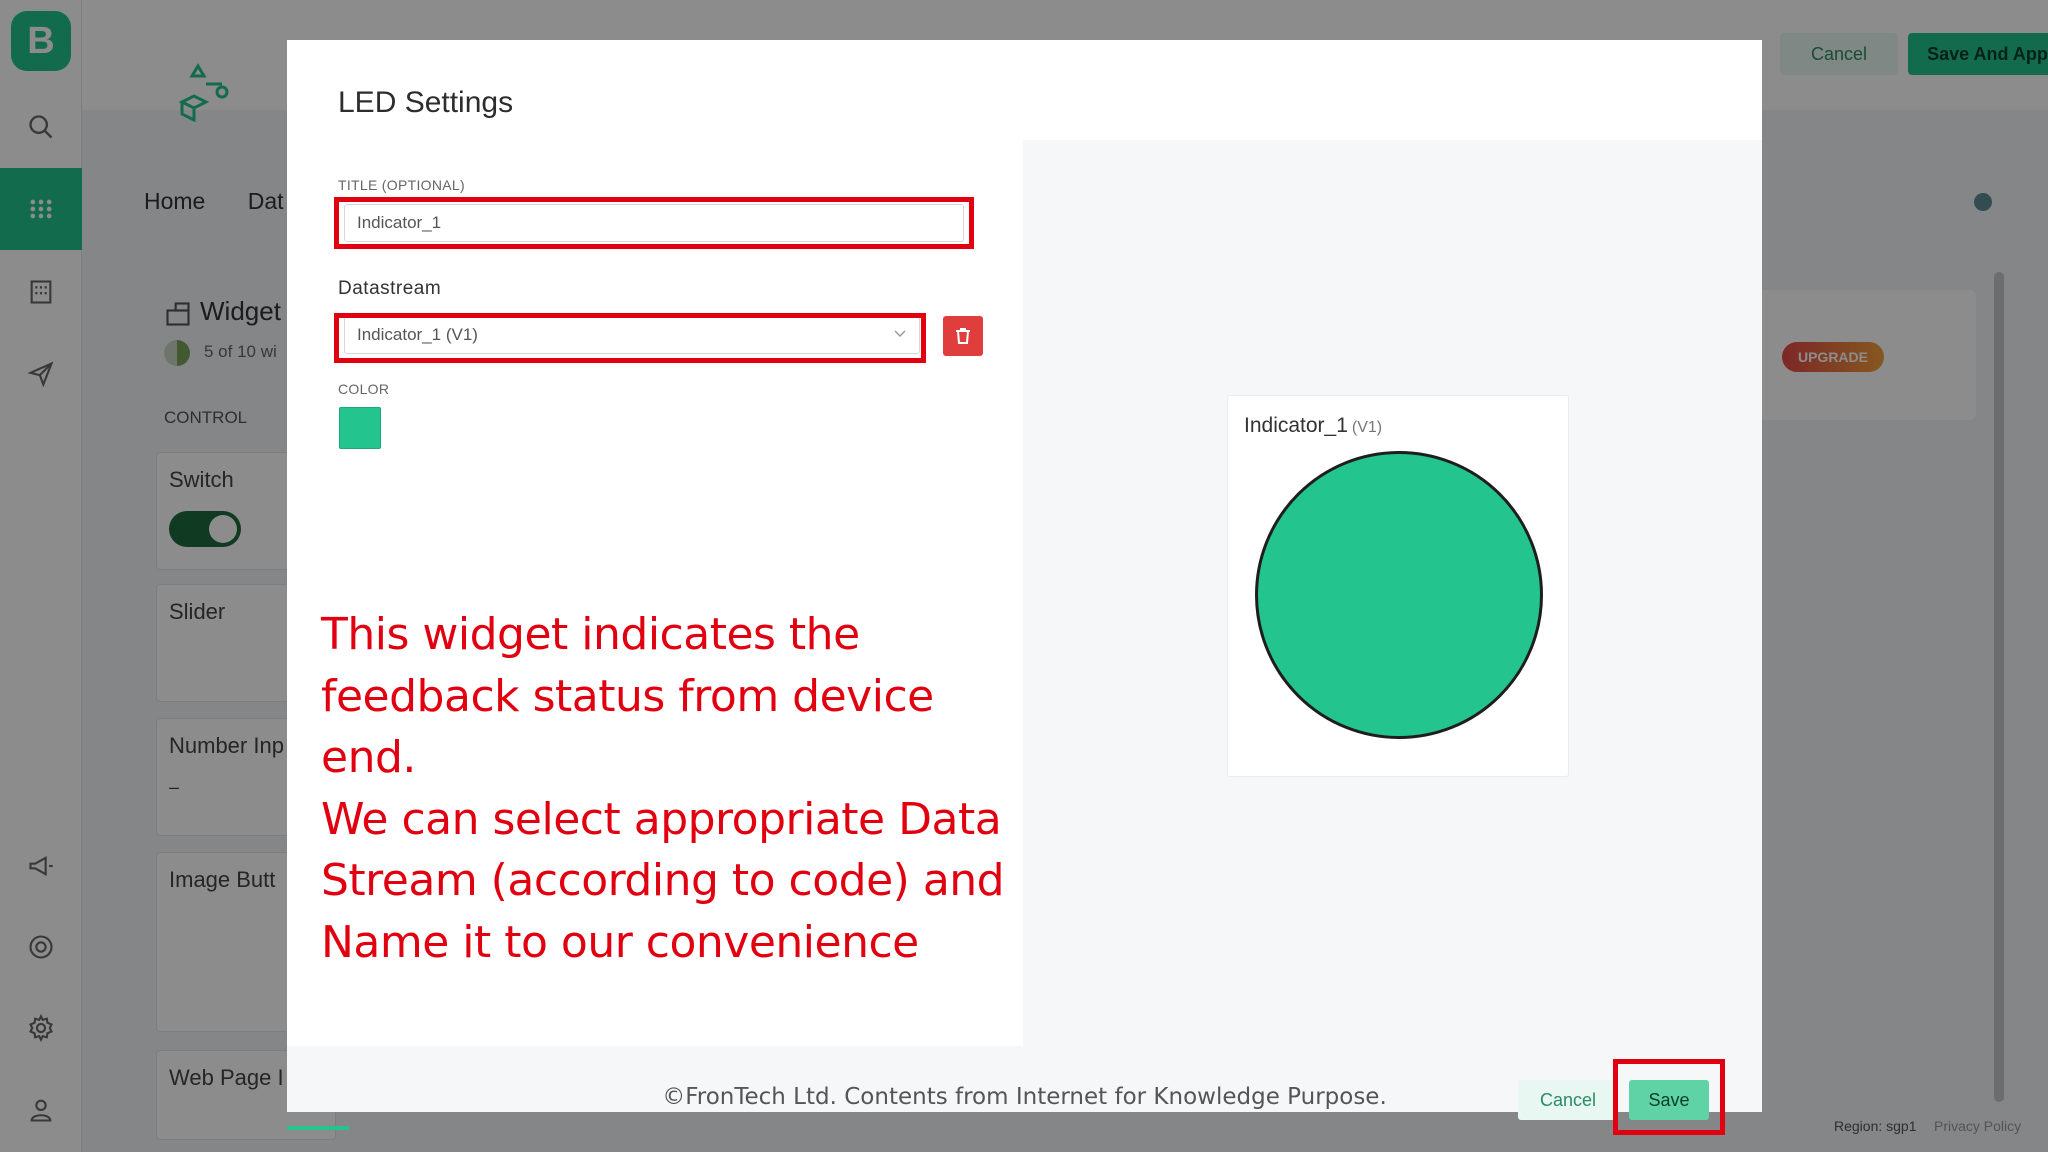 Image resolution: width=2048 pixels, height=1152 pixels. I want to click on color-caption: COLOR, so click(364, 389).